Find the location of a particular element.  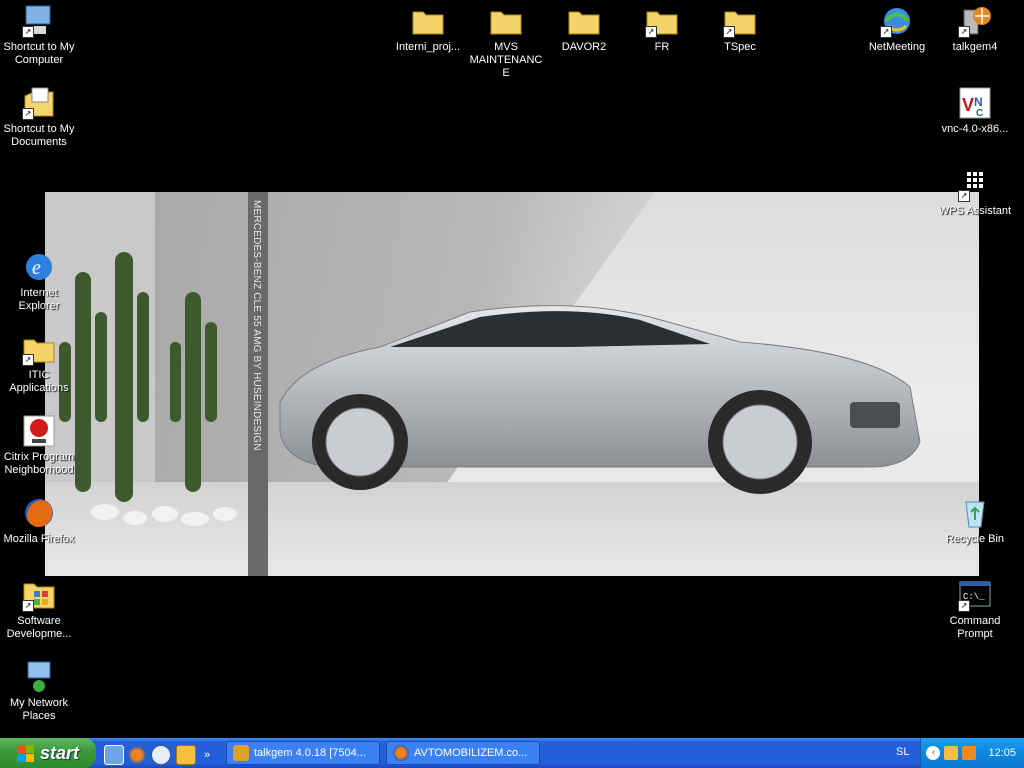

media-player-icon is located at coordinates (161, 755).